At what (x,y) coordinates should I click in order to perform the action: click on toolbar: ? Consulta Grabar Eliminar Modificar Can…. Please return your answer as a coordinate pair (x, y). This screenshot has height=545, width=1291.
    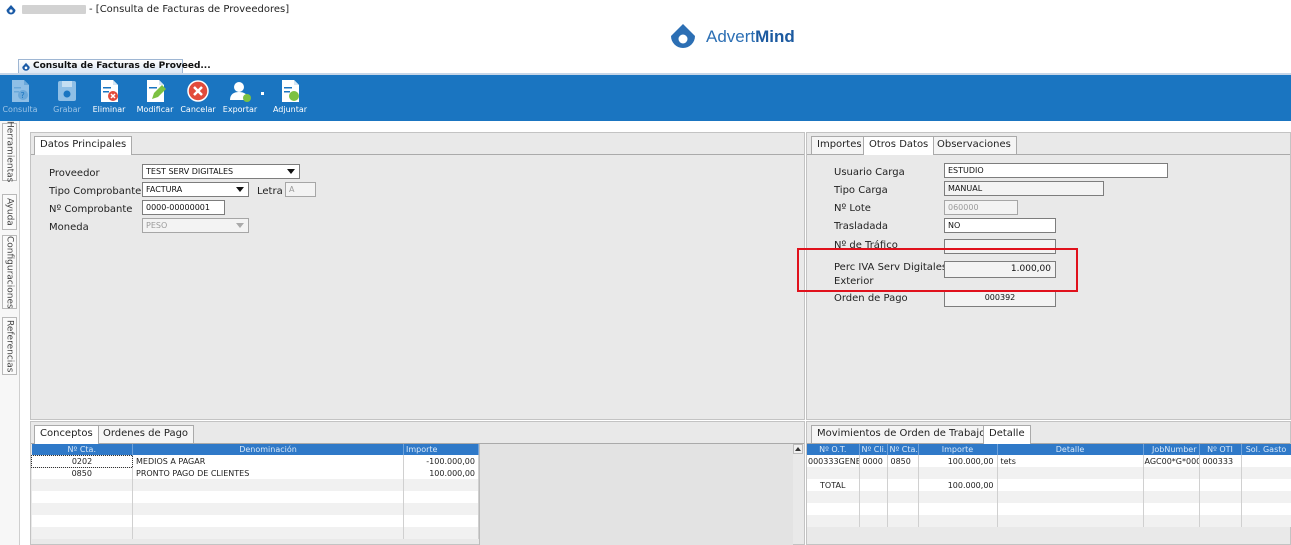
    Looking at the image, I should click on (645, 98).